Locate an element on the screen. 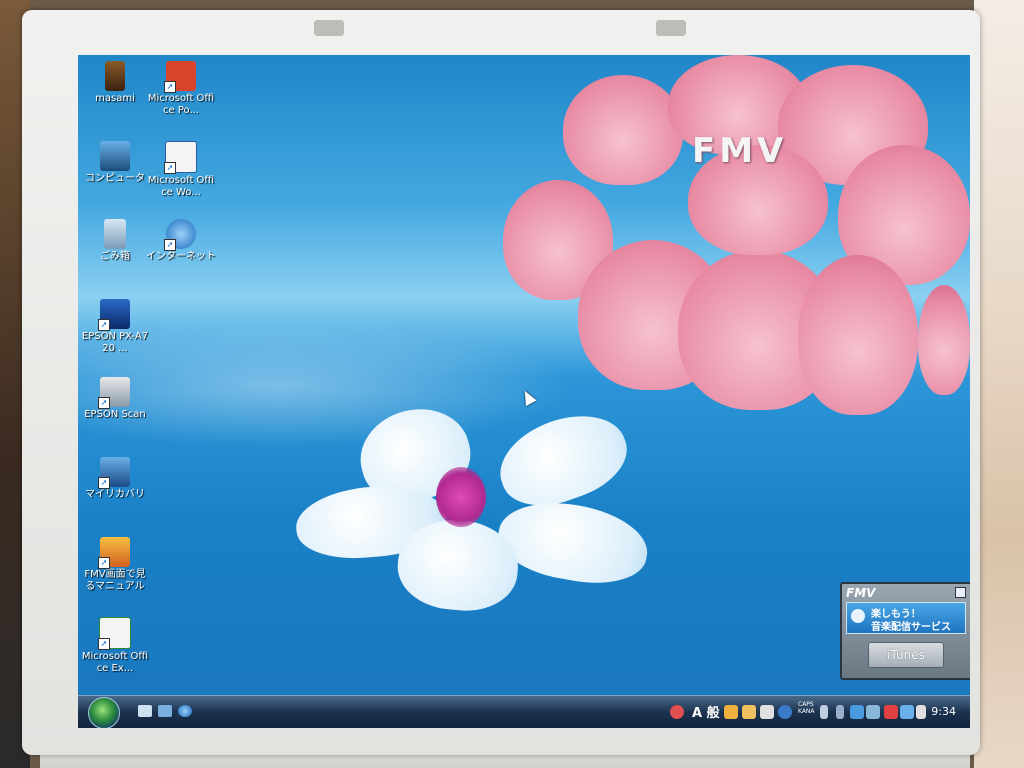  computer-icon is located at coordinates (115, 156).